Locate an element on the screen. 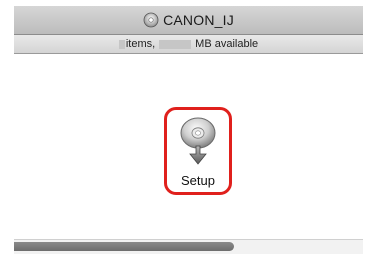 The width and height of the screenshot is (366, 254). status-bar: items, MB available is located at coordinates (188, 44).